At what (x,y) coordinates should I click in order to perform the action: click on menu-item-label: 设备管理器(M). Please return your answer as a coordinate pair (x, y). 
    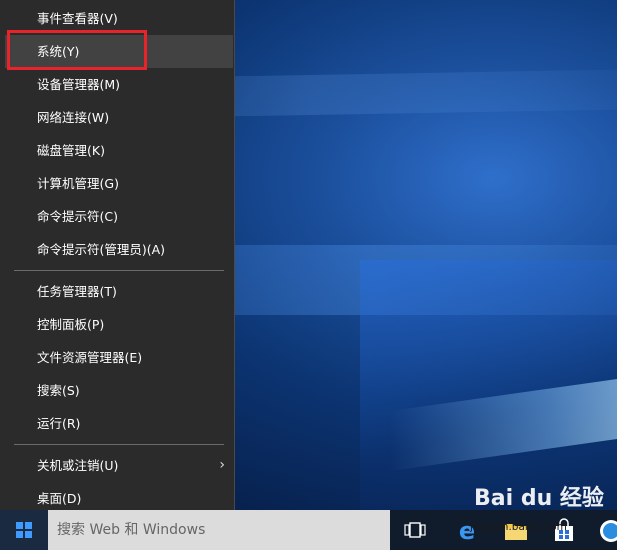
    Looking at the image, I should click on (79, 84).